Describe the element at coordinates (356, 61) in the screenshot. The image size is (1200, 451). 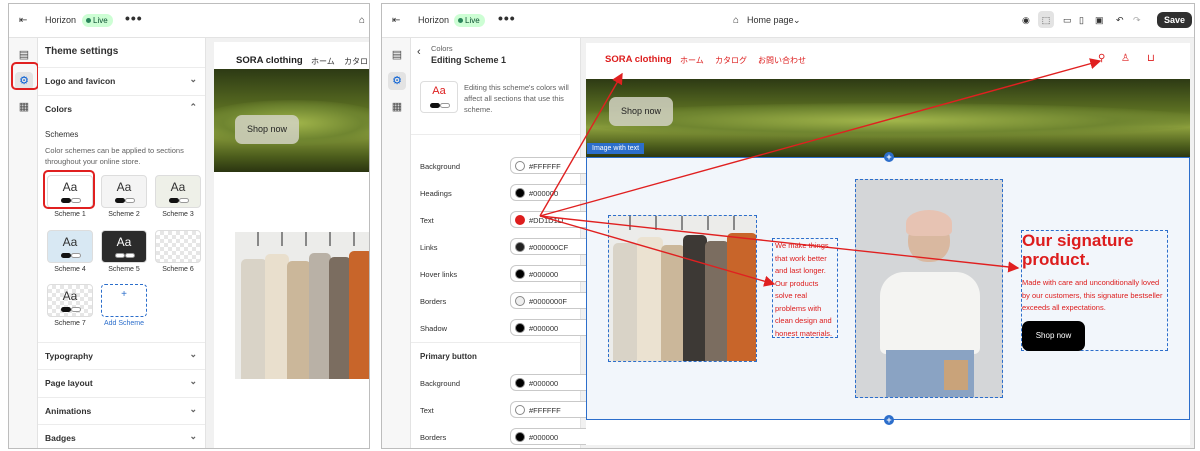
I see `nav-catalog: カタロ` at that location.